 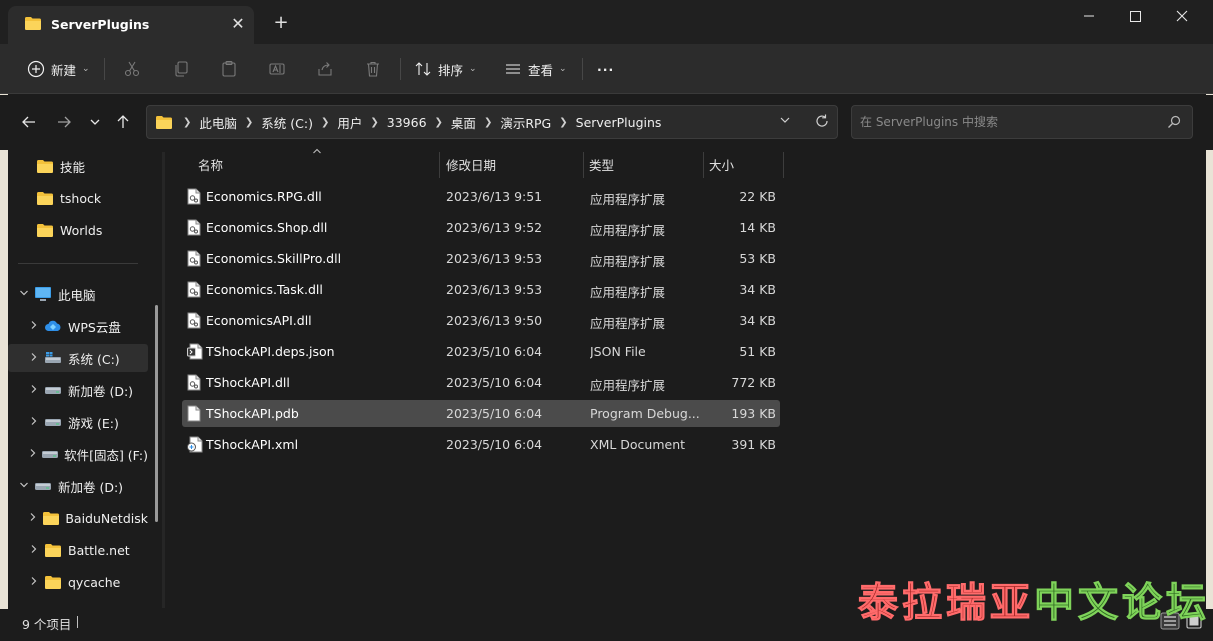 I want to click on sidebar-item-battle-net: Battle.net, so click(x=78, y=550).